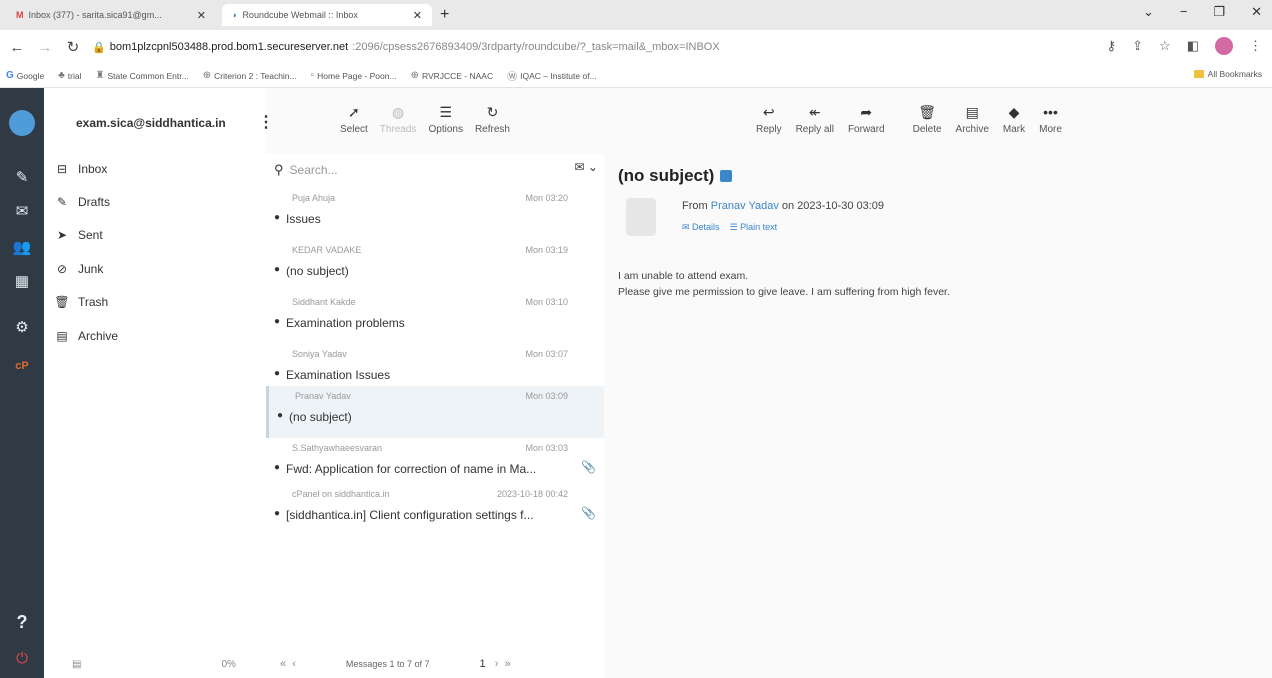 The height and width of the screenshot is (678, 1272). Describe the element at coordinates (17, 47) in the screenshot. I see `back-icon: ←` at that location.